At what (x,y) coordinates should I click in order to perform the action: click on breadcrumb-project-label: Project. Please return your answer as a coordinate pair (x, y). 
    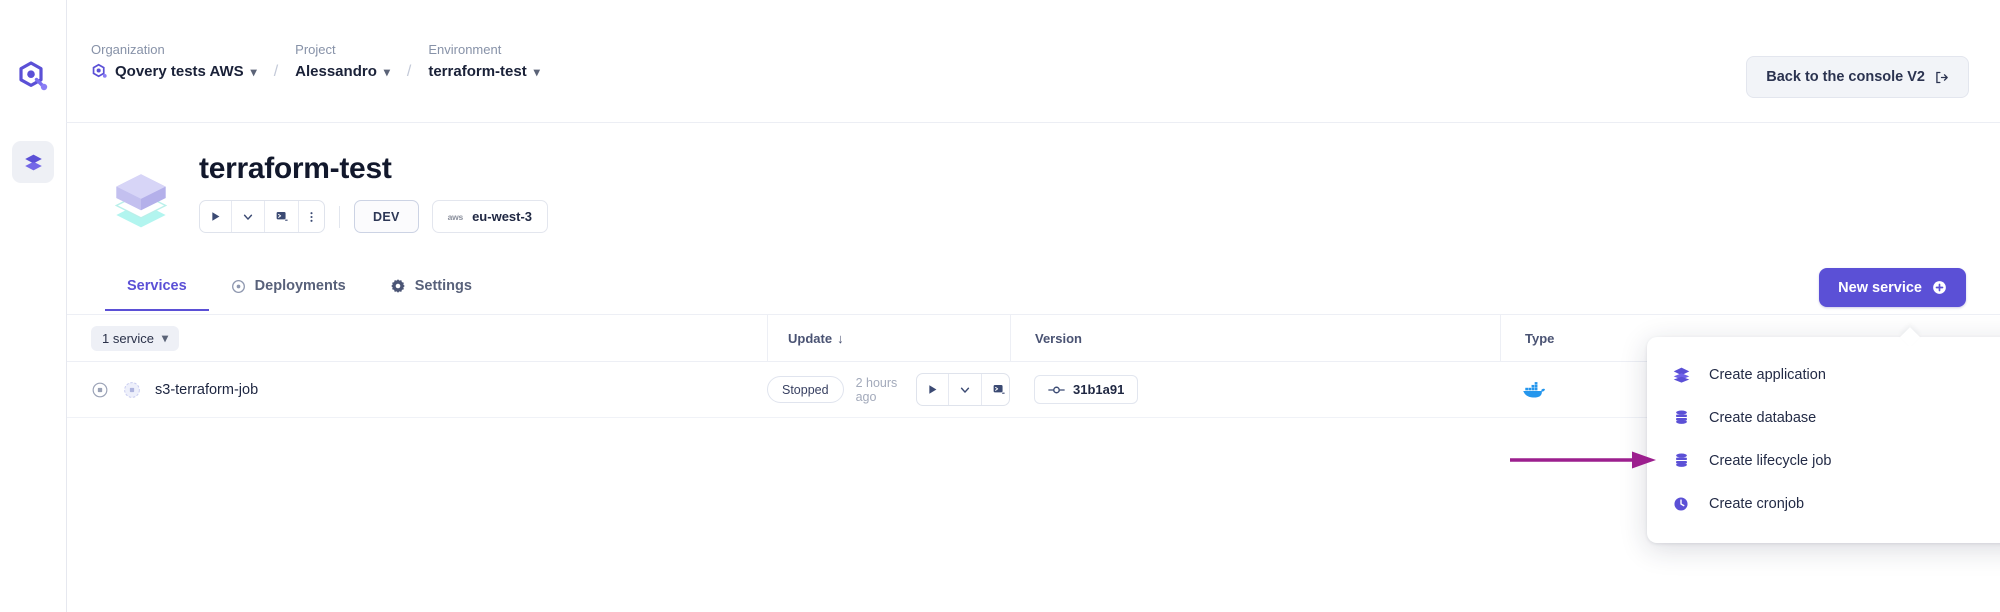
    Looking at the image, I should click on (315, 49).